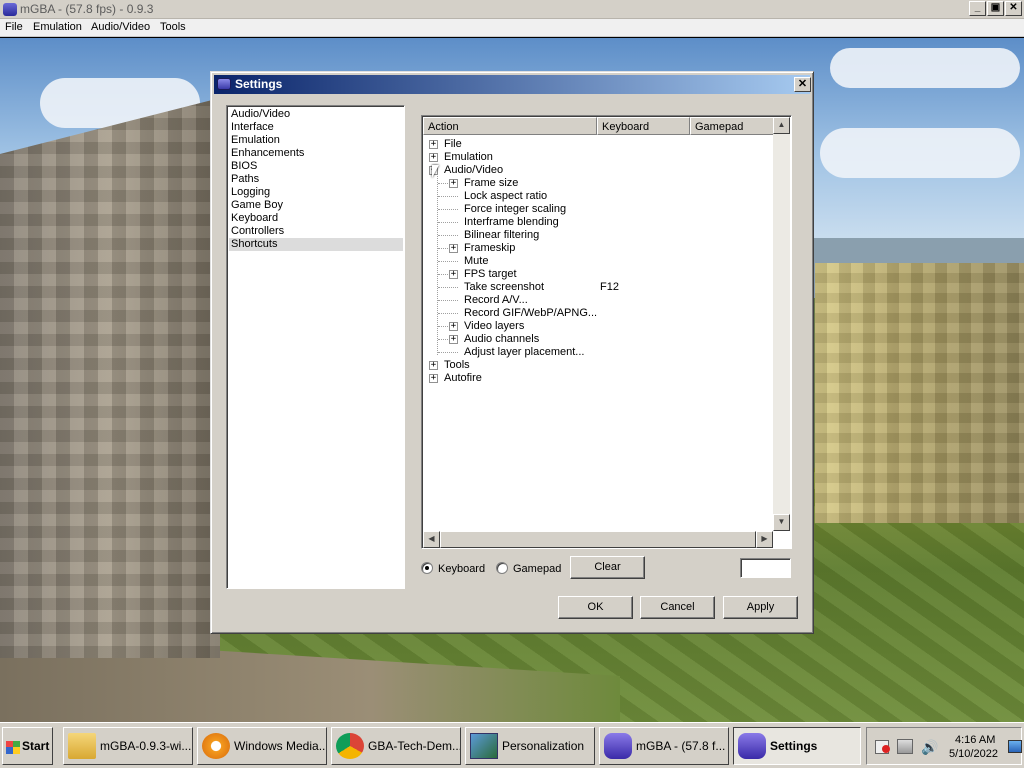  Describe the element at coordinates (882, 747) in the screenshot. I see `action-center-icon` at that location.